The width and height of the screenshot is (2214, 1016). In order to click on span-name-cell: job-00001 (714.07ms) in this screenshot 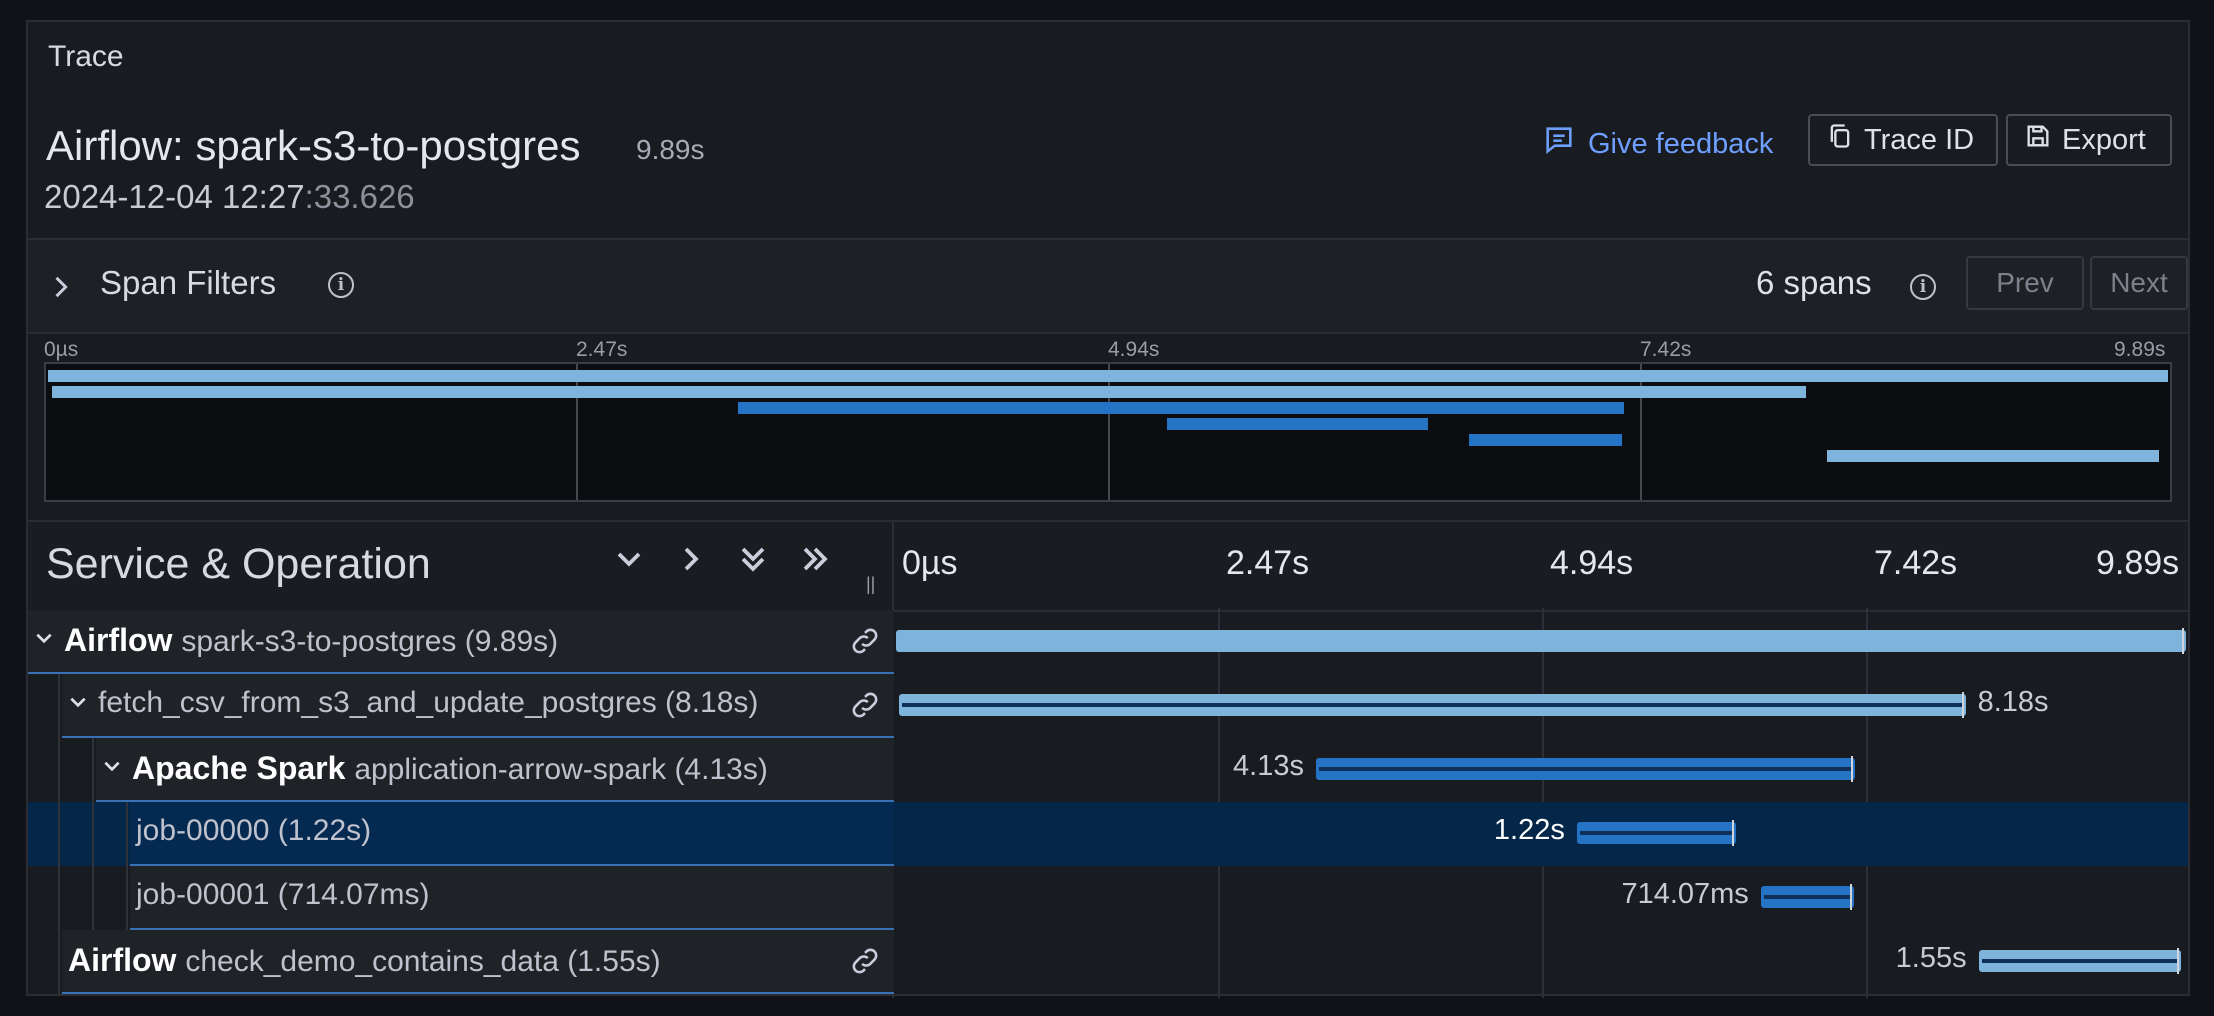, I will do `click(461, 898)`.